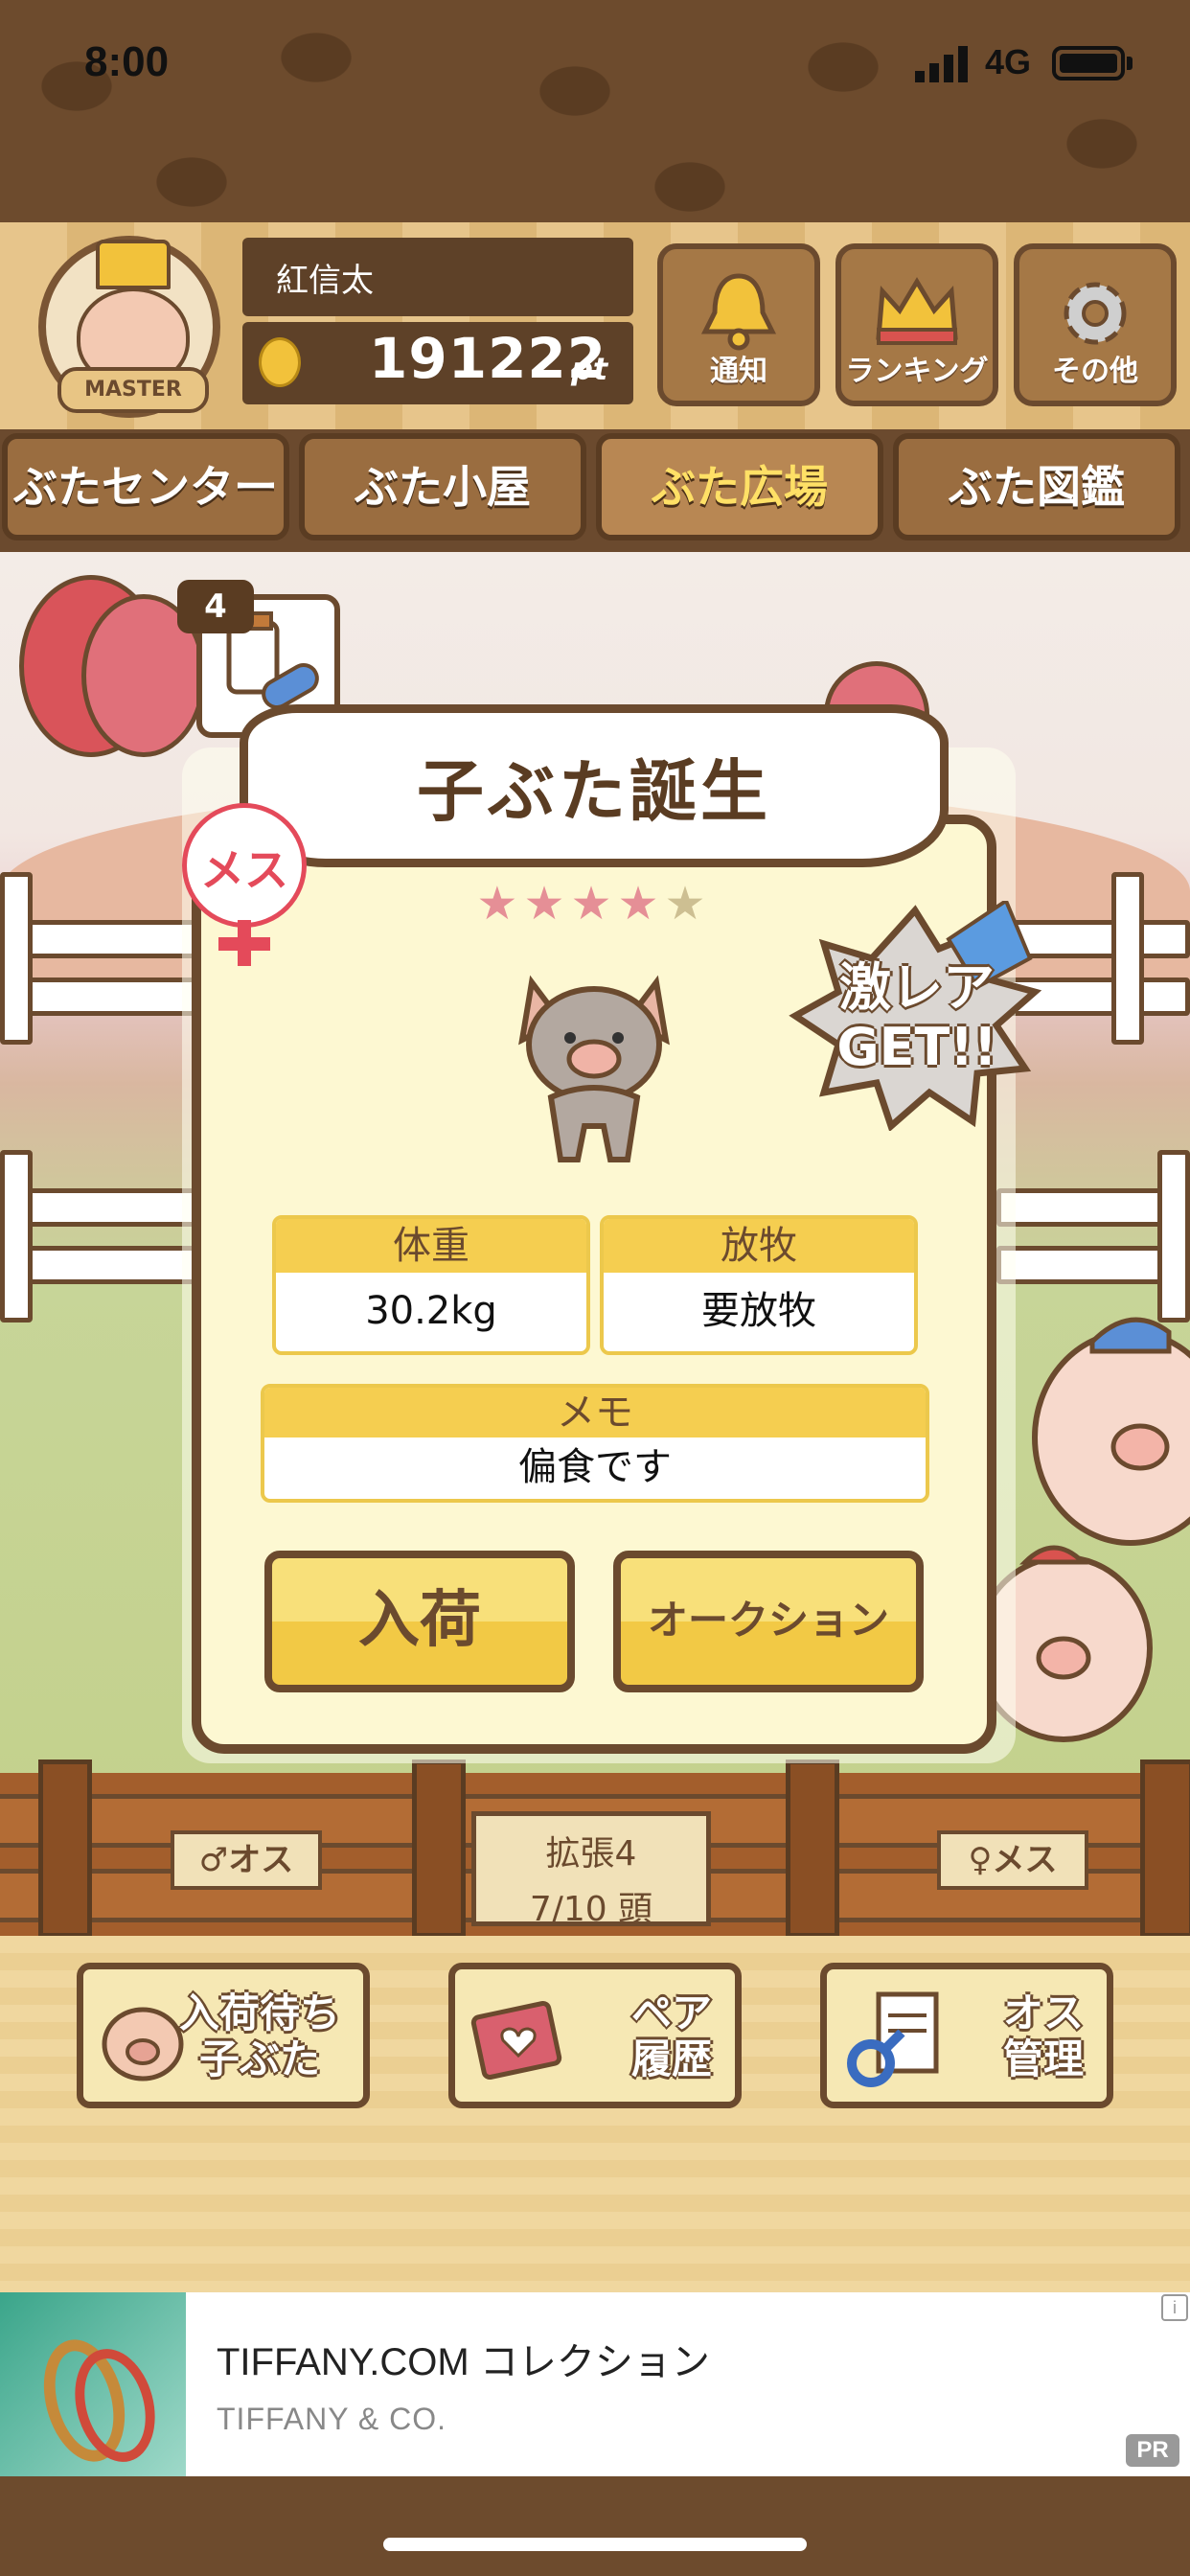 The height and width of the screenshot is (2576, 1190). What do you see at coordinates (769, 1621) in the screenshot?
I see `auction-button: オークション` at bounding box center [769, 1621].